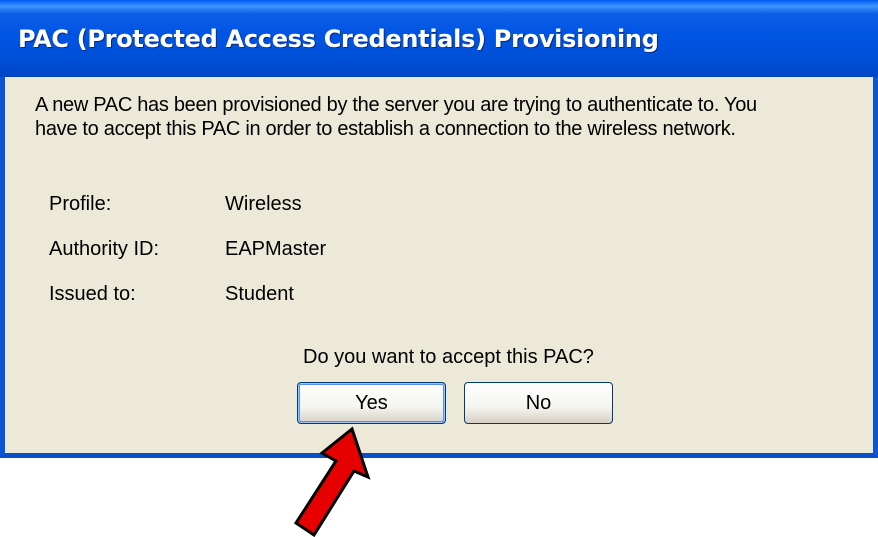  I want to click on accept-question: Do you want to accept this PAC?, so click(448, 357).